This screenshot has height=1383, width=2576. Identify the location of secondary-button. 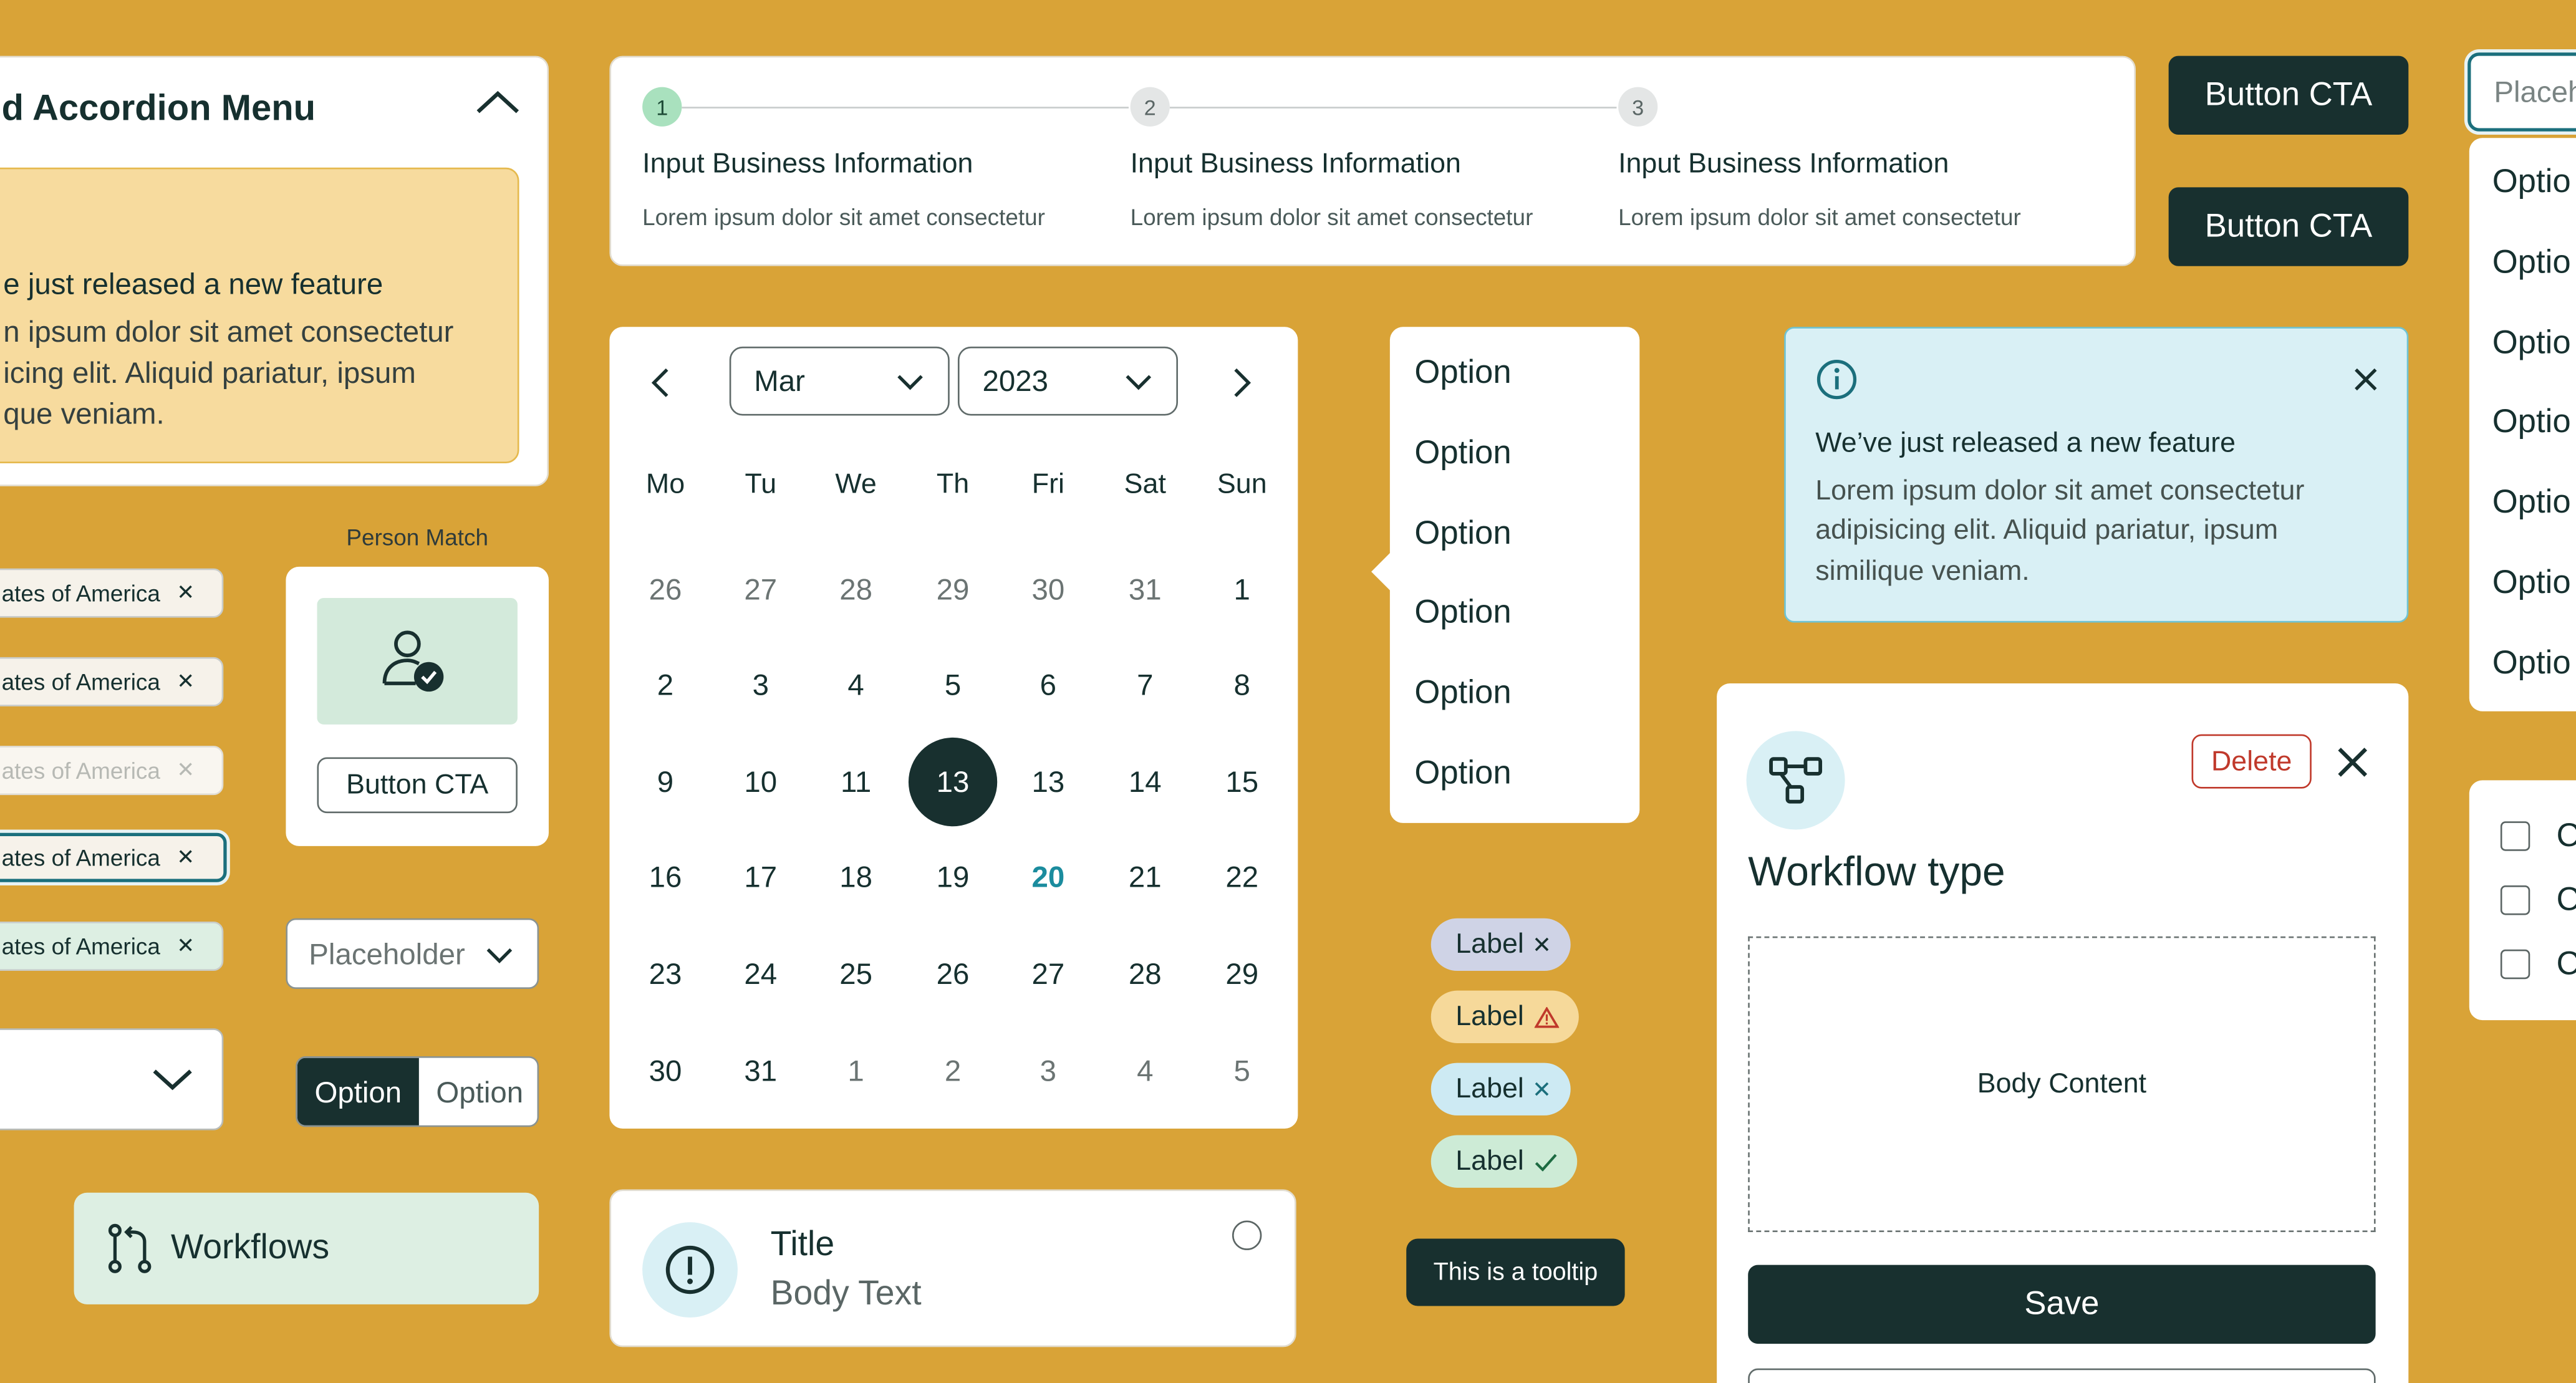
(2062, 1376).